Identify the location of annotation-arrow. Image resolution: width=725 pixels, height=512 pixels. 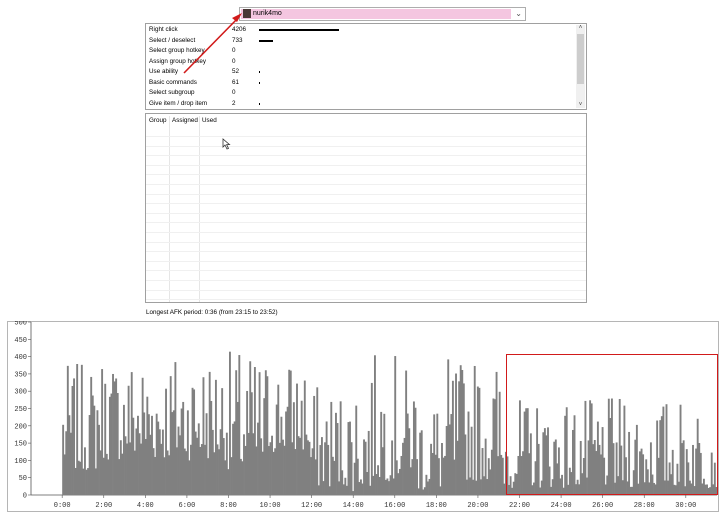
(212, 43).